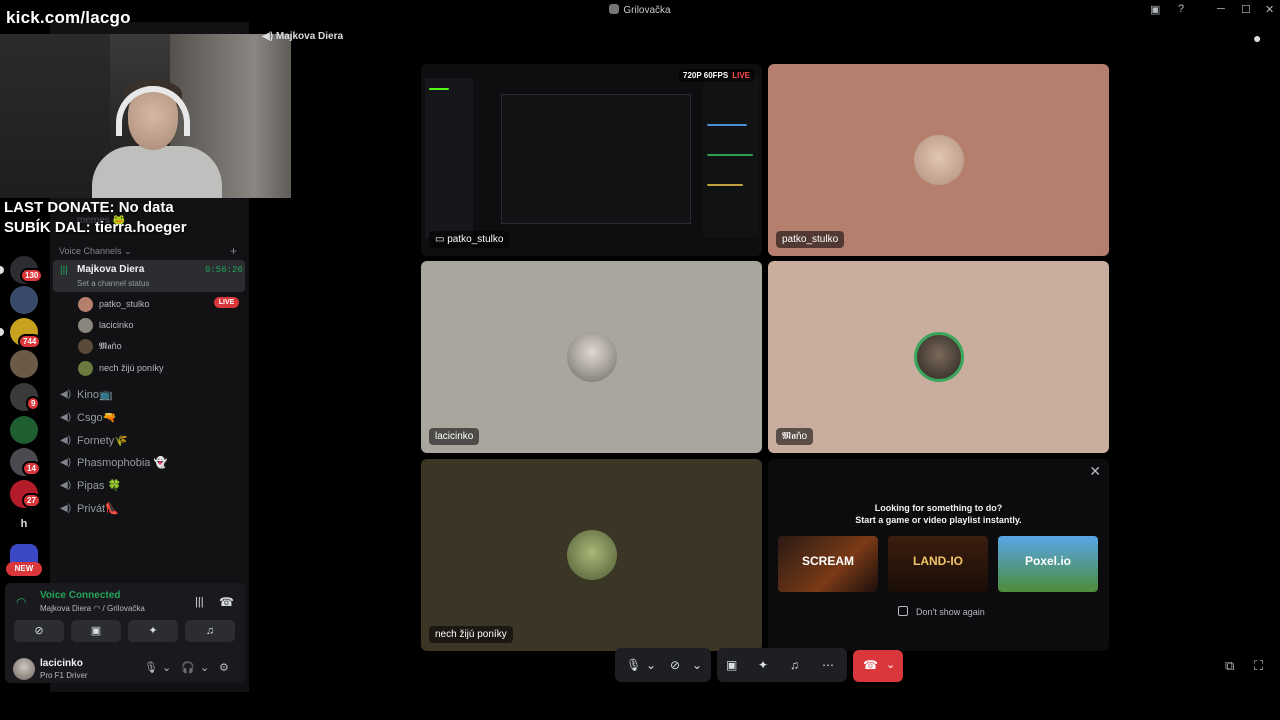 This screenshot has width=1280, height=720. I want to click on server-icon-h: h, so click(24, 524).